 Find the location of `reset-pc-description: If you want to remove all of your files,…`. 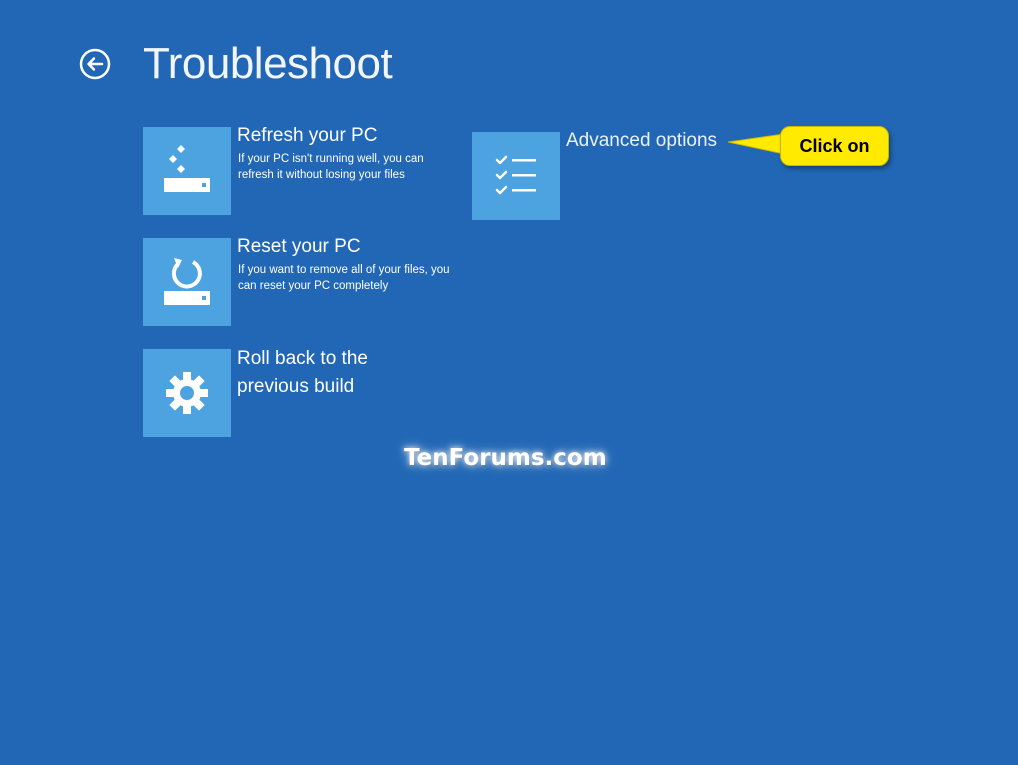

reset-pc-description: If you want to remove all of your files,… is located at coordinates (344, 278).